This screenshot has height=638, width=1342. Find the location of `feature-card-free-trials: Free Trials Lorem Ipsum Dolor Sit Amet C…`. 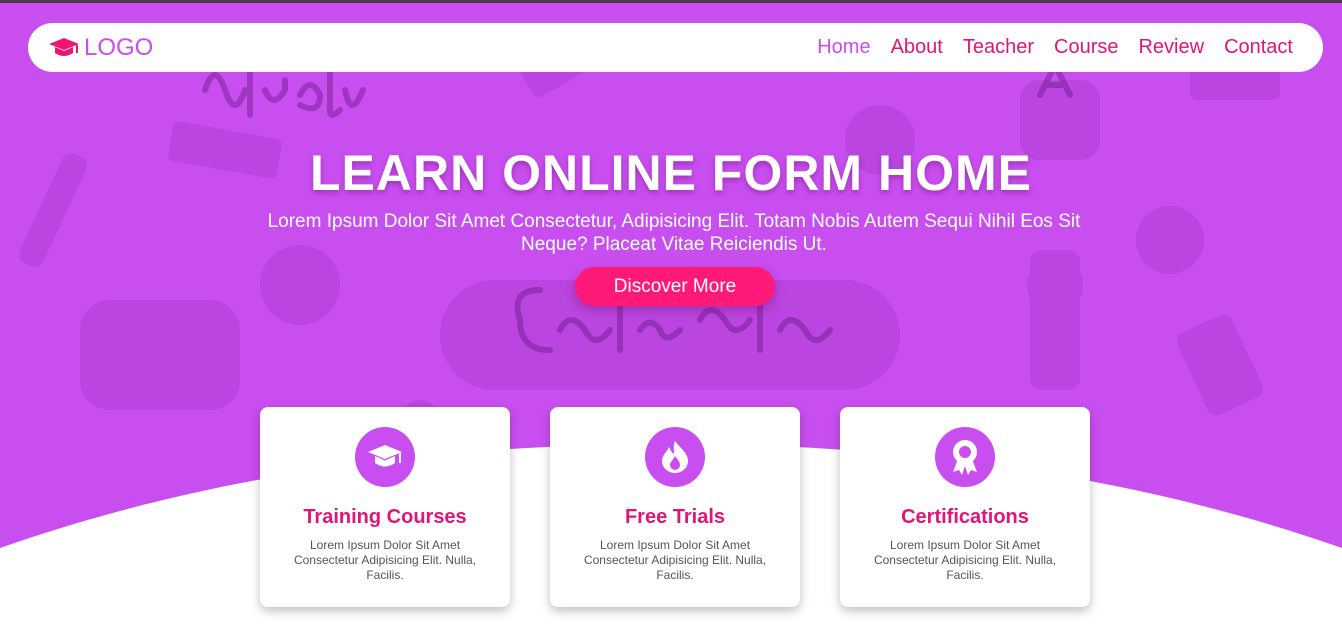

feature-card-free-trials: Free Trials Lorem Ipsum Dolor Sit Amet C… is located at coordinates (675, 507).